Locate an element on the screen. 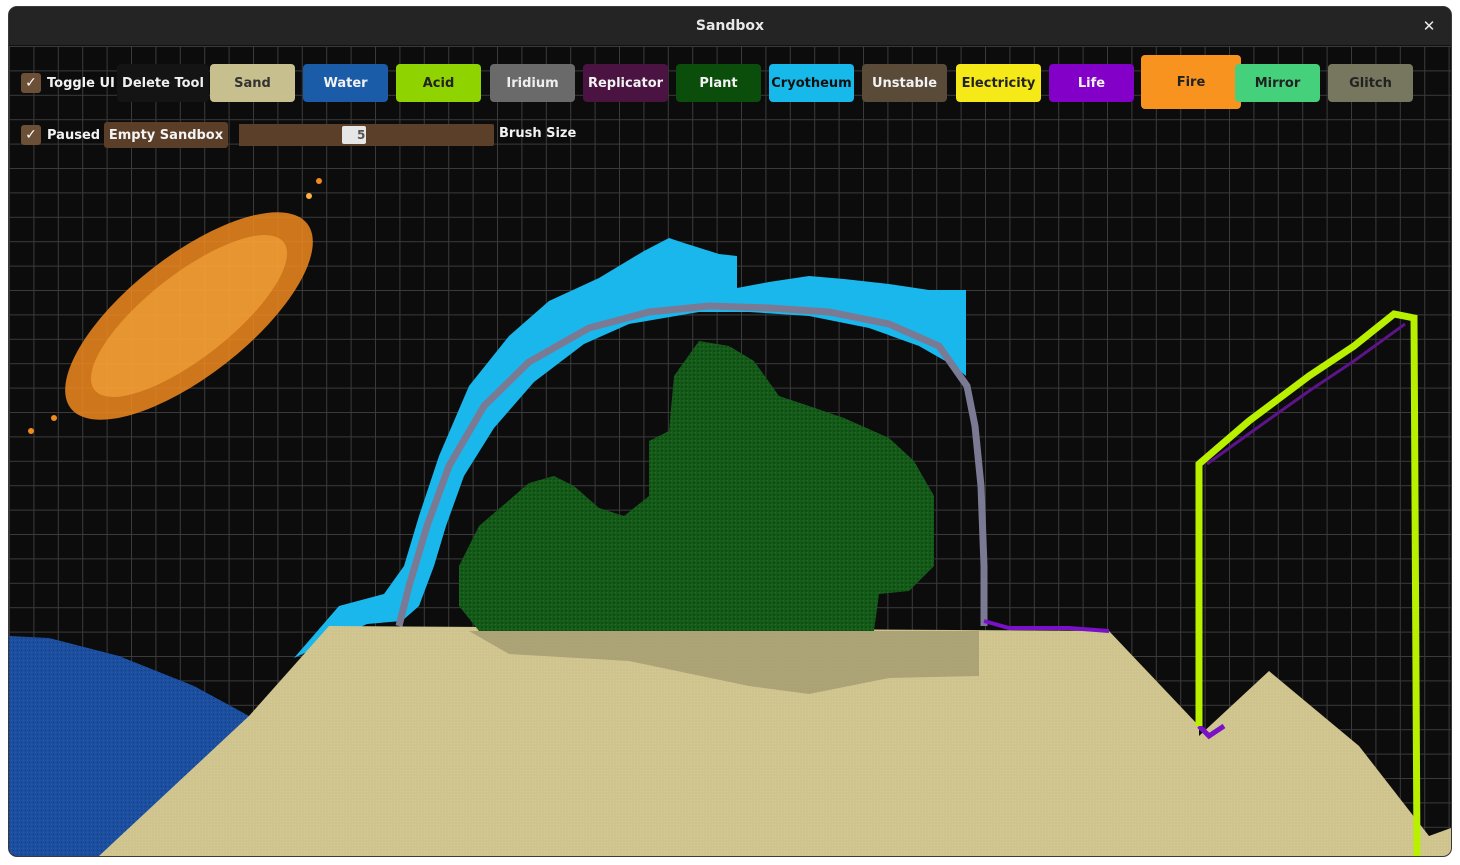  paused-checkbox-row: ✓ Paused is located at coordinates (60, 135).